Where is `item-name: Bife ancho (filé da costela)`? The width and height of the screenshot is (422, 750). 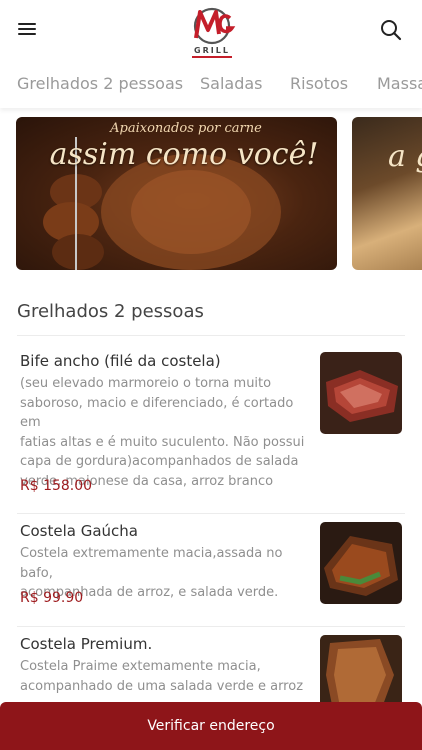
item-name: Bife ancho (filé da costela) is located at coordinates (120, 361).